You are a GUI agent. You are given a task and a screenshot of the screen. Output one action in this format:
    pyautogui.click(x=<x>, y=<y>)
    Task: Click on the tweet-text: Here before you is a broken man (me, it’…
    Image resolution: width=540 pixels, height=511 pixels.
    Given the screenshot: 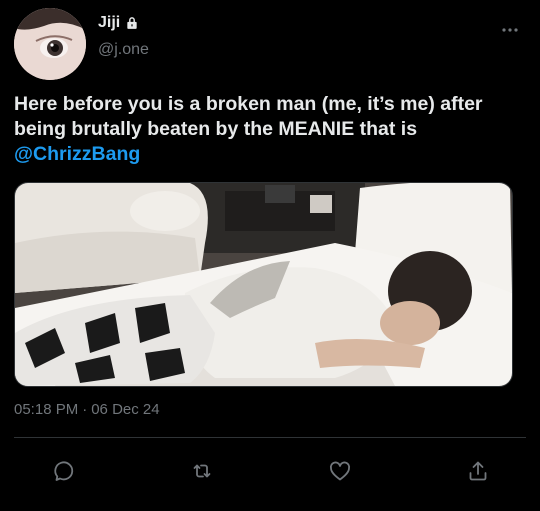 What is the action you would take?
    pyautogui.click(x=271, y=129)
    